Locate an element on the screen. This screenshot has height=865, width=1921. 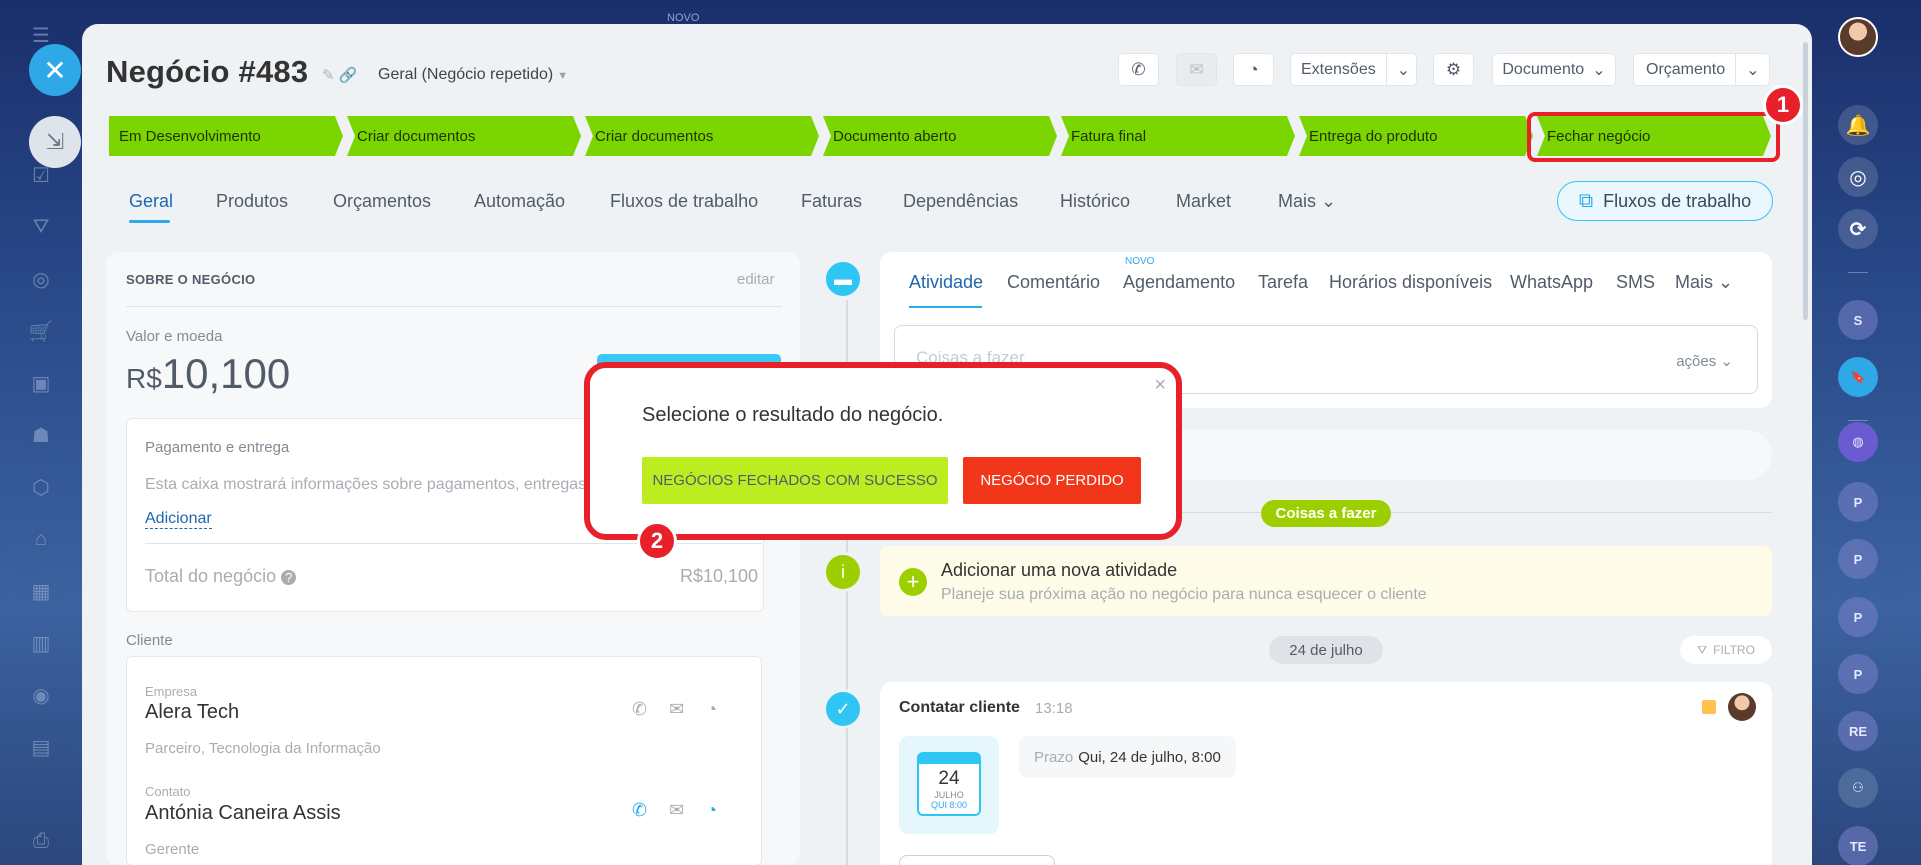
workflows-button: ⧉ Fluxos de trabalho is located at coordinates (1665, 201).